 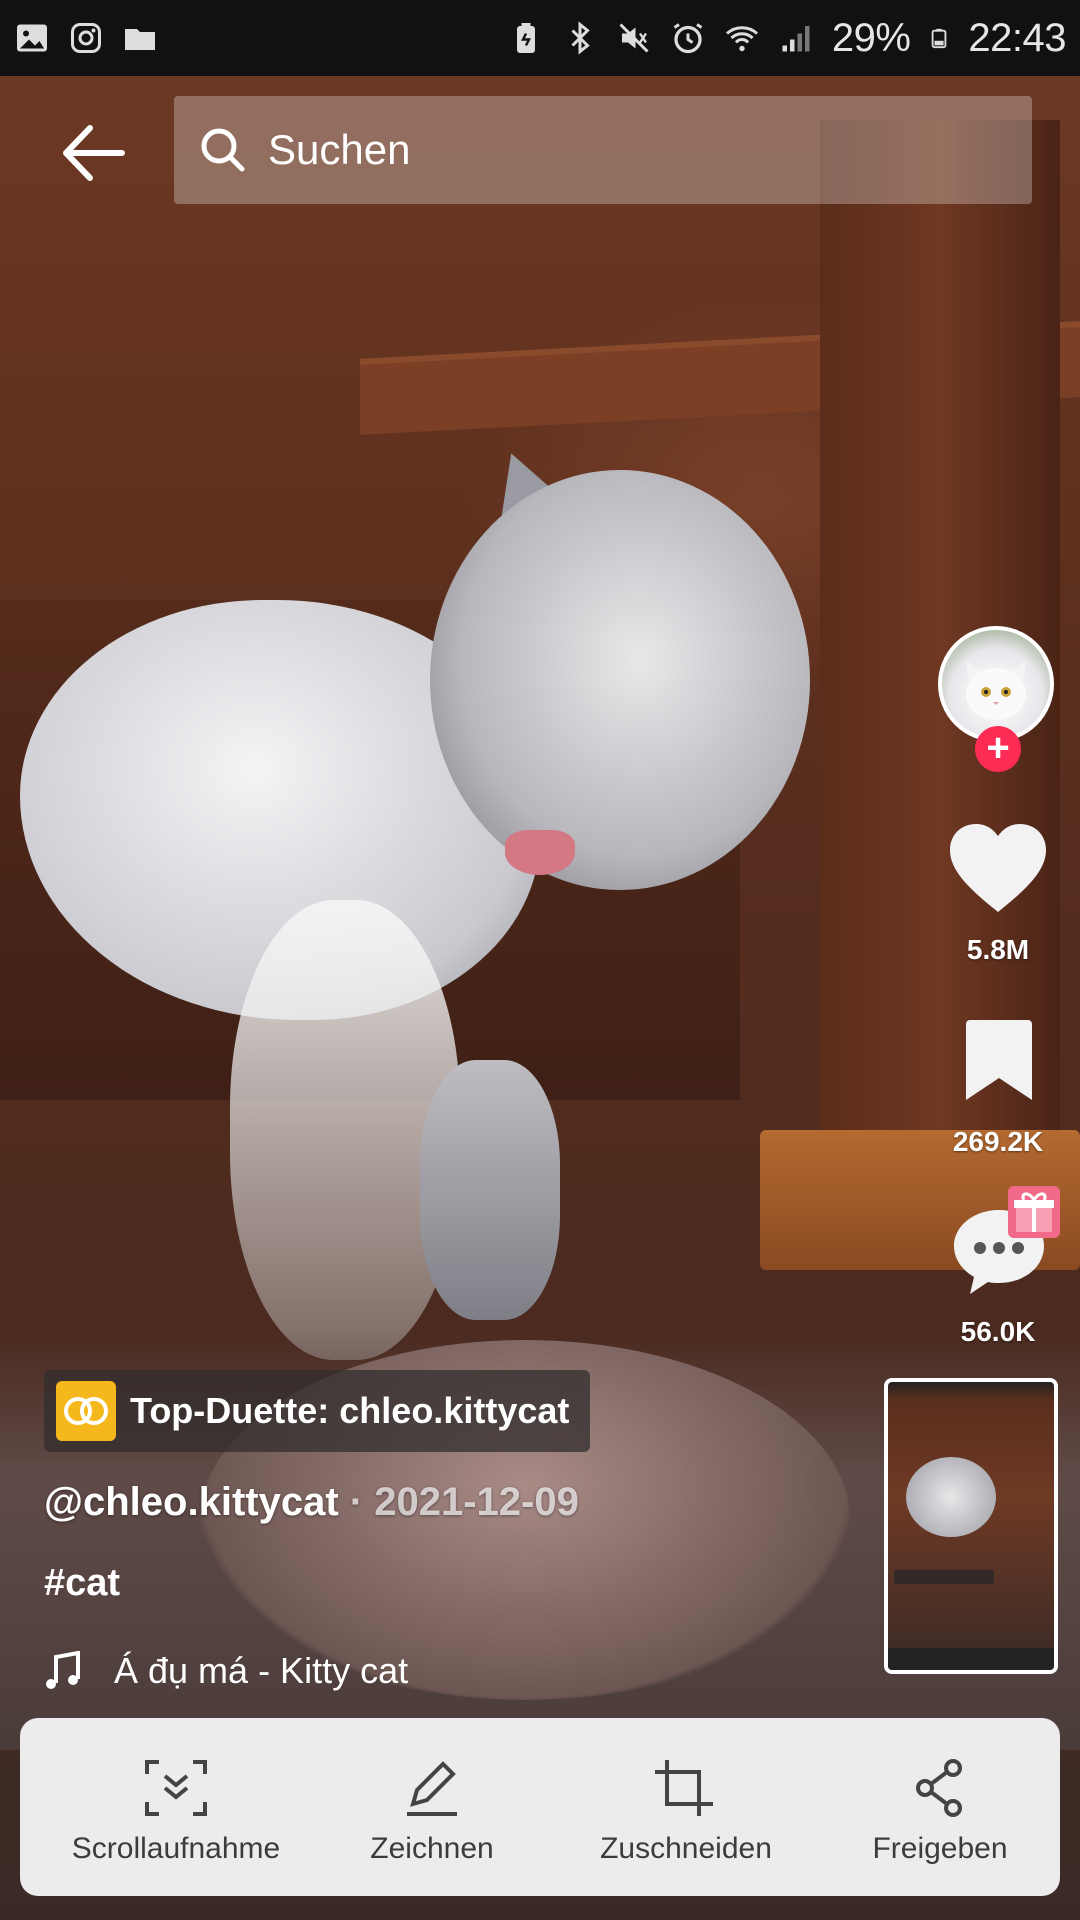 What do you see at coordinates (176, 1788) in the screenshot?
I see `scroll-capture-icon` at bounding box center [176, 1788].